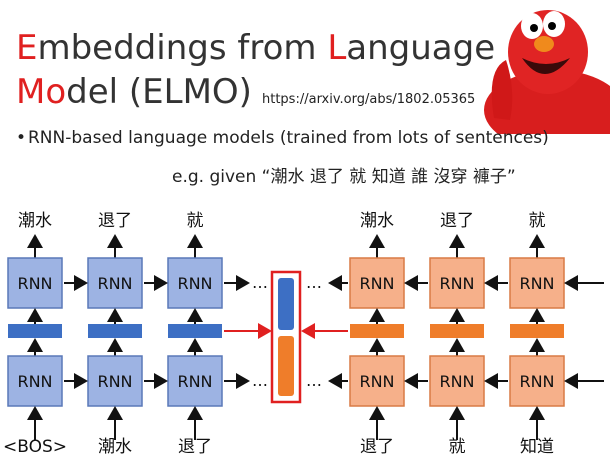 The image size is (610, 472). I want to click on bwd-rnn-top-1-label: RNN, so click(456, 283).